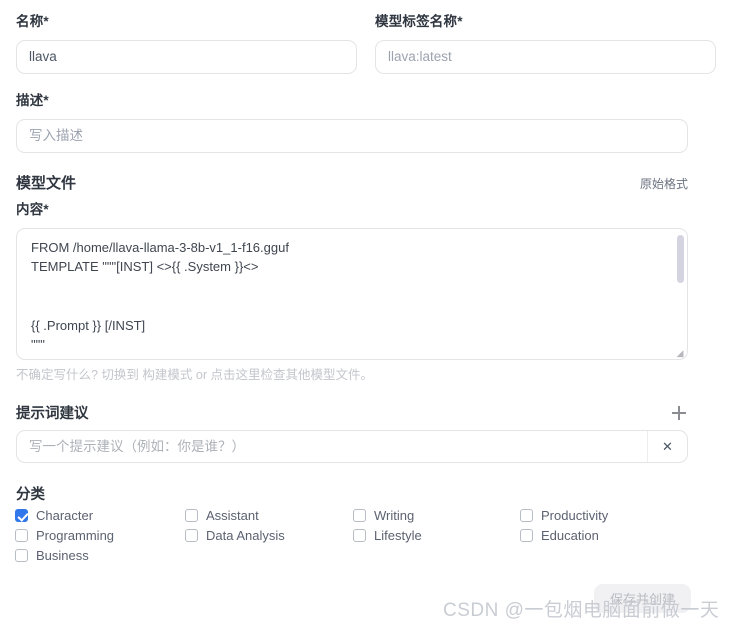  I want to click on model-tag-label: 模型标签名称*, so click(419, 21).